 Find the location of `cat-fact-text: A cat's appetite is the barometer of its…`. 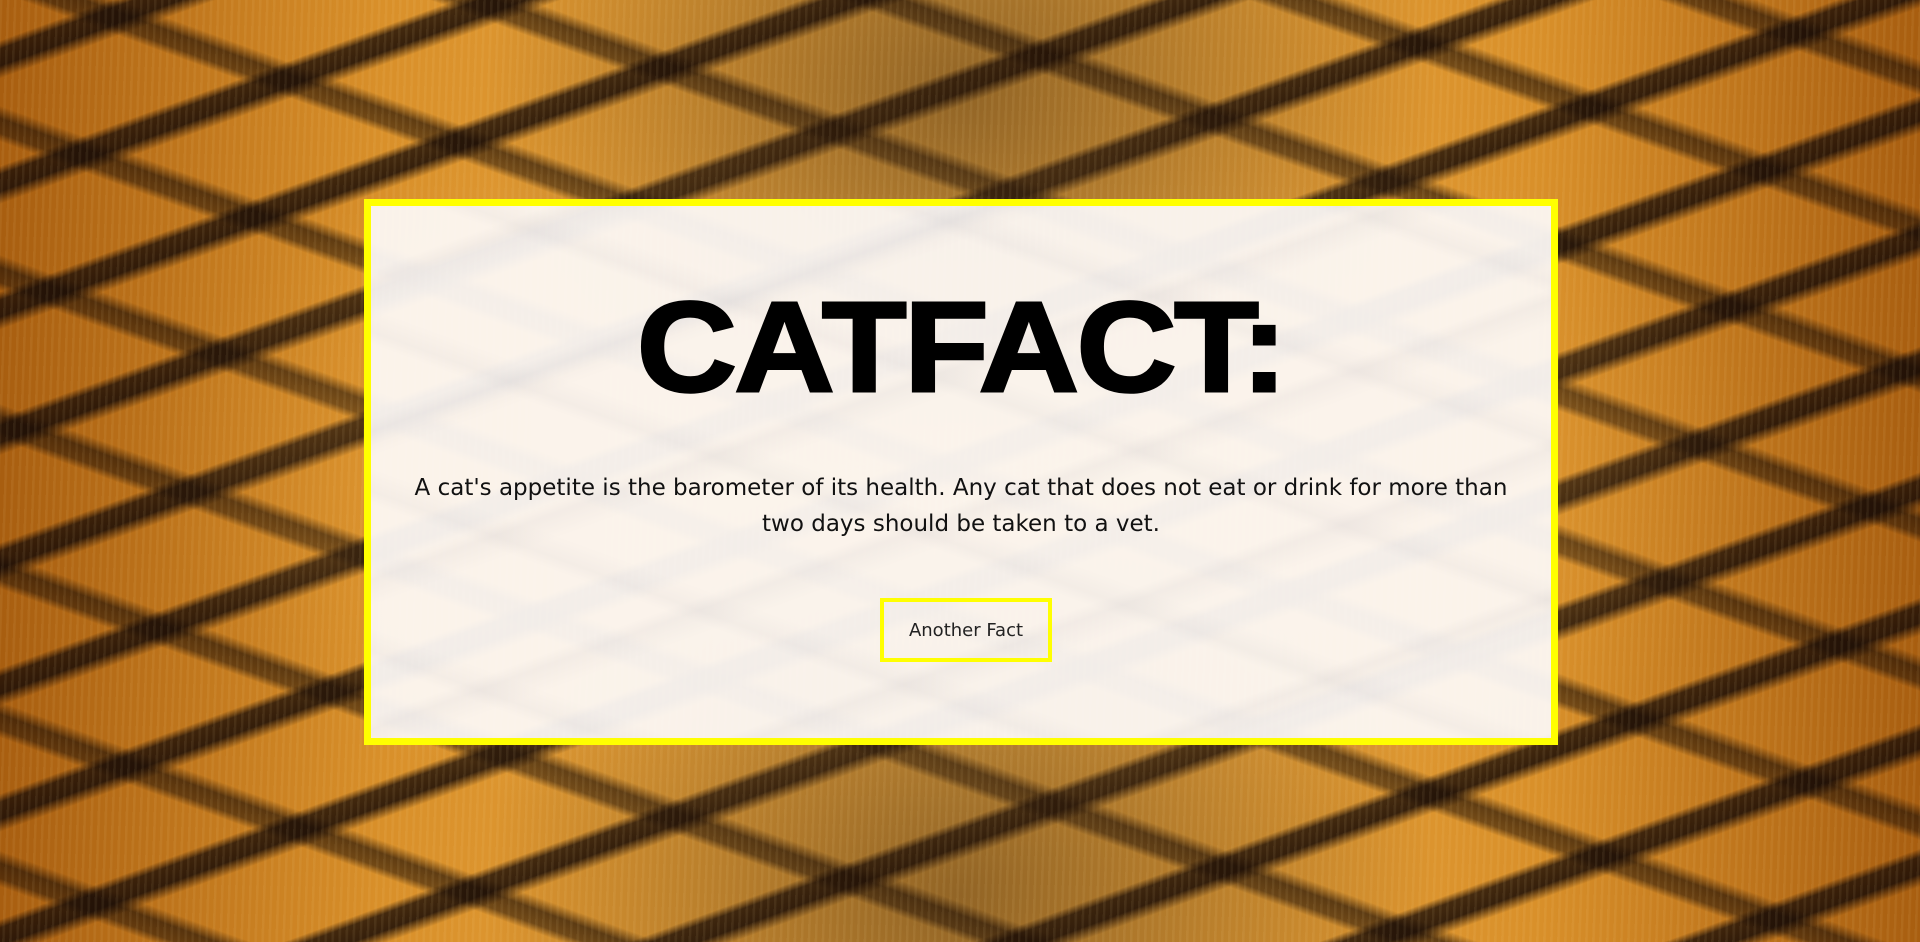

cat-fact-text: A cat's appetite is the barometer of its… is located at coordinates (961, 506).